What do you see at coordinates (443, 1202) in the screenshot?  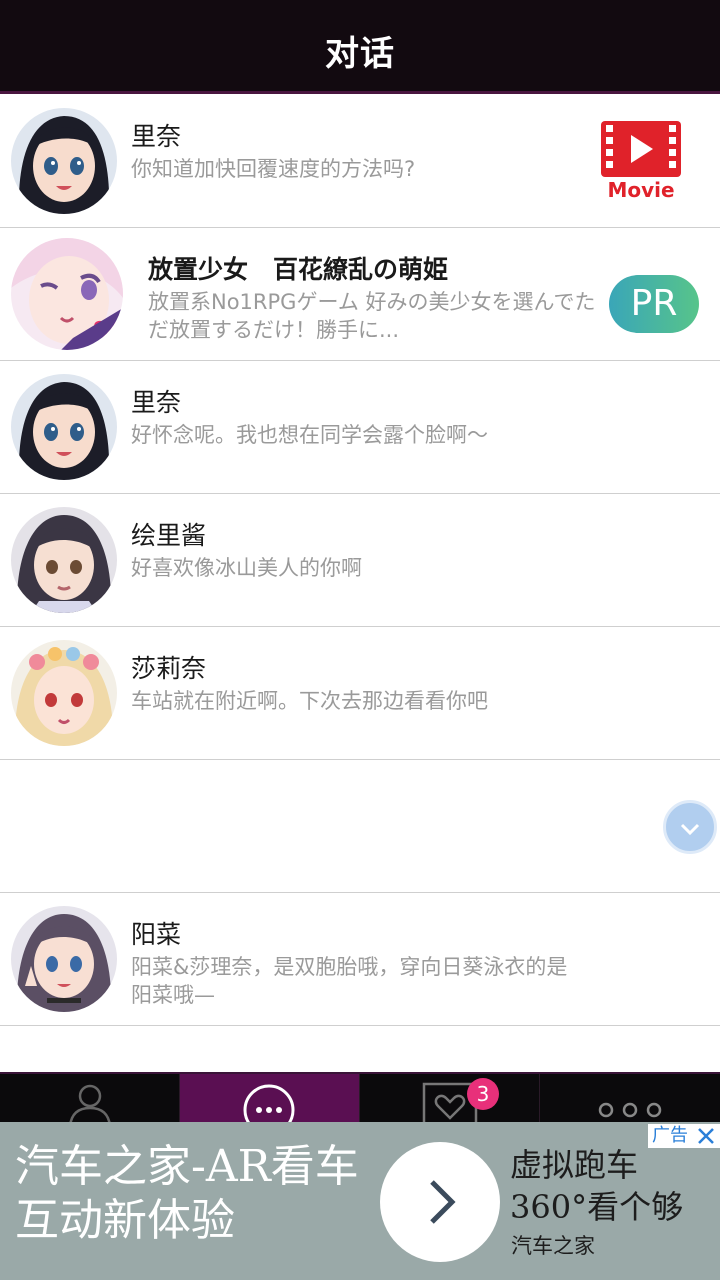 I see `chevron-right-icon` at bounding box center [443, 1202].